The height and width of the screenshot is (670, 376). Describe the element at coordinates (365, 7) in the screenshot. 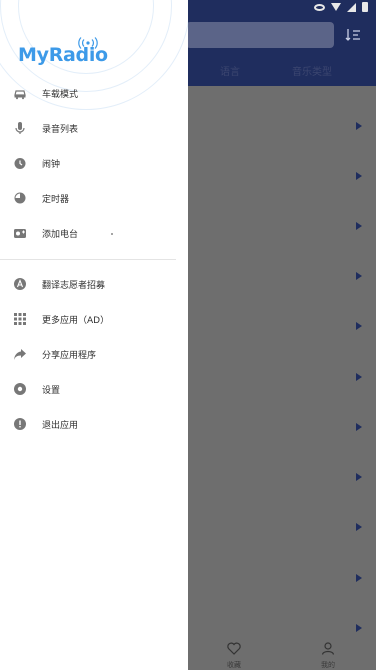

I see `battery-icon` at that location.